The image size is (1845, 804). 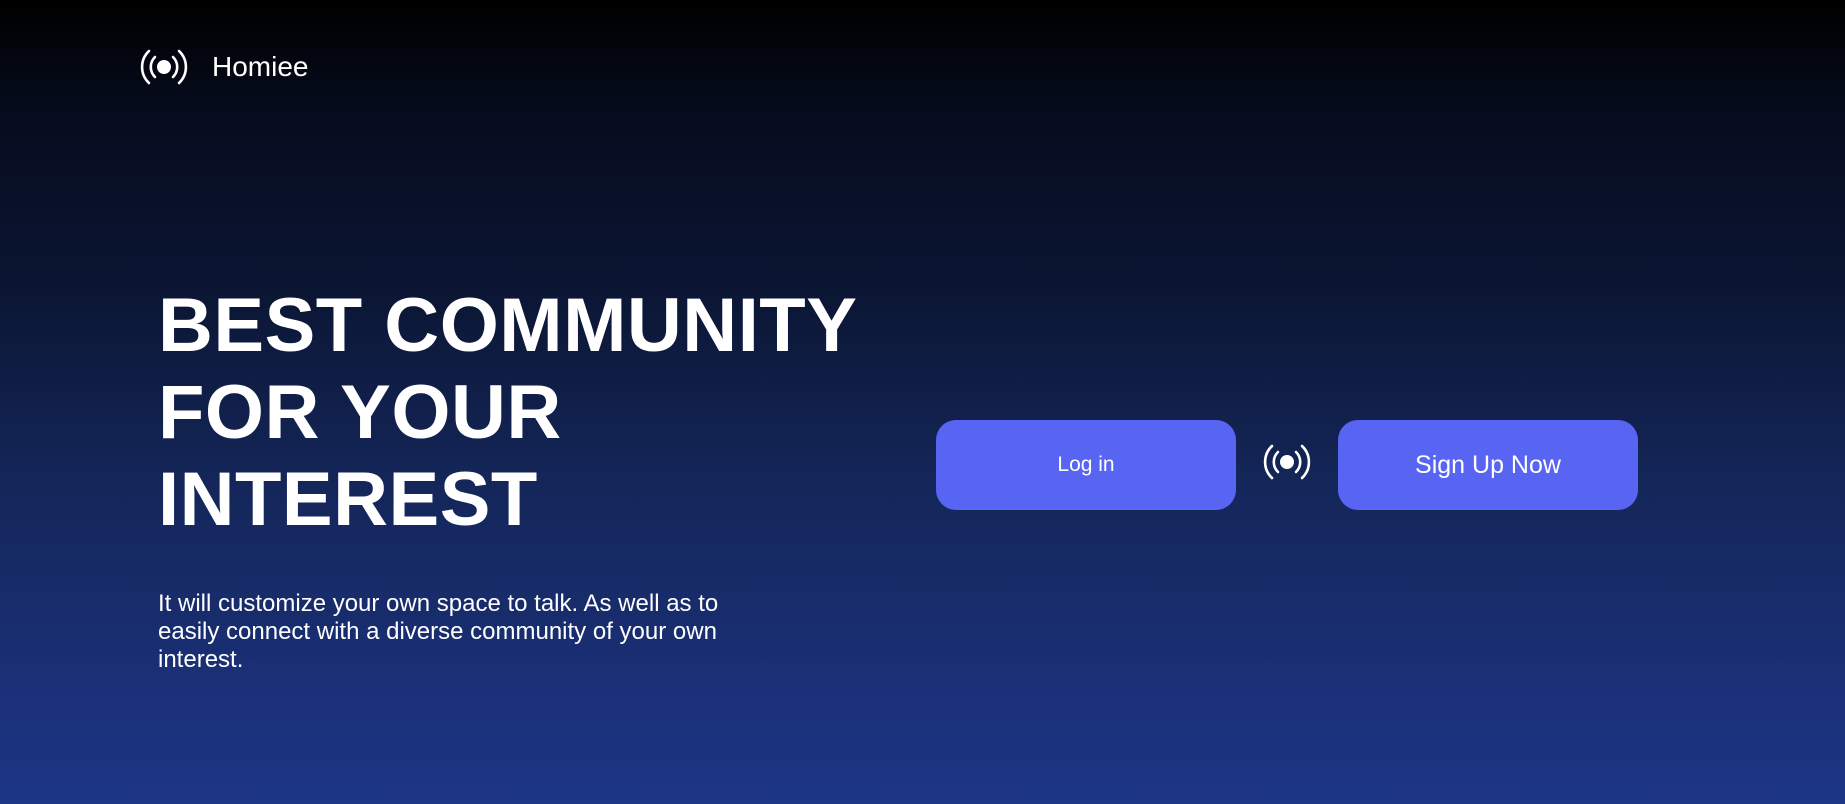 I want to click on login-button: Log in, so click(x=1086, y=465).